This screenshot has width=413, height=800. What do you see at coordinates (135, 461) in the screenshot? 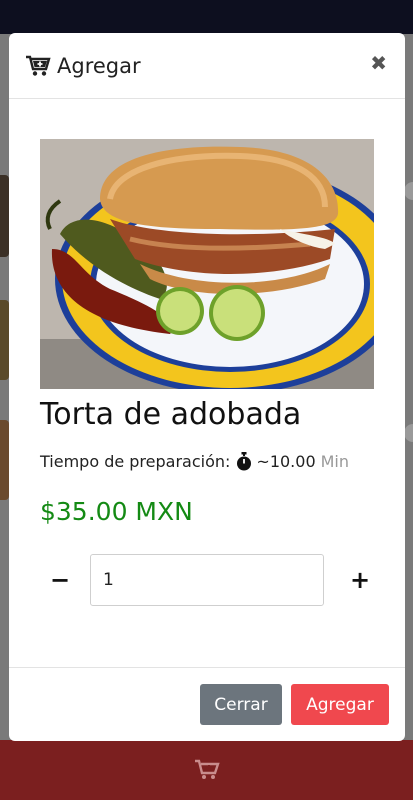
I see `prep-label: Tiempo de preparación:` at bounding box center [135, 461].